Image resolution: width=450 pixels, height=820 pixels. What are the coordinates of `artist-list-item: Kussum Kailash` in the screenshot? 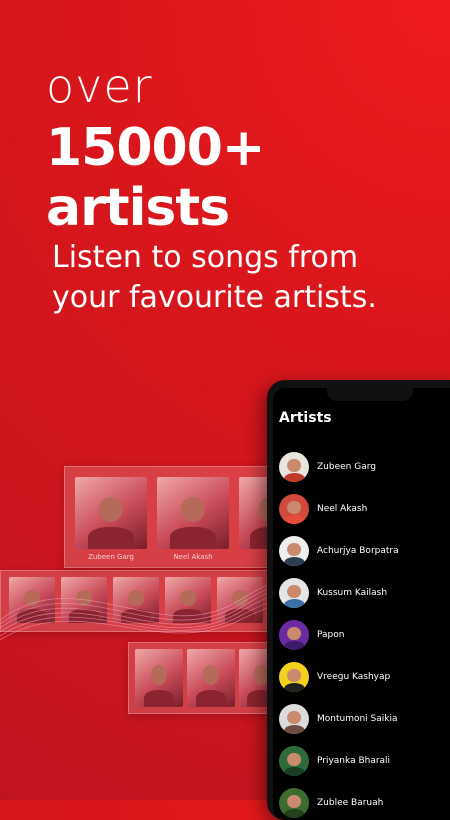 It's located at (364, 593).